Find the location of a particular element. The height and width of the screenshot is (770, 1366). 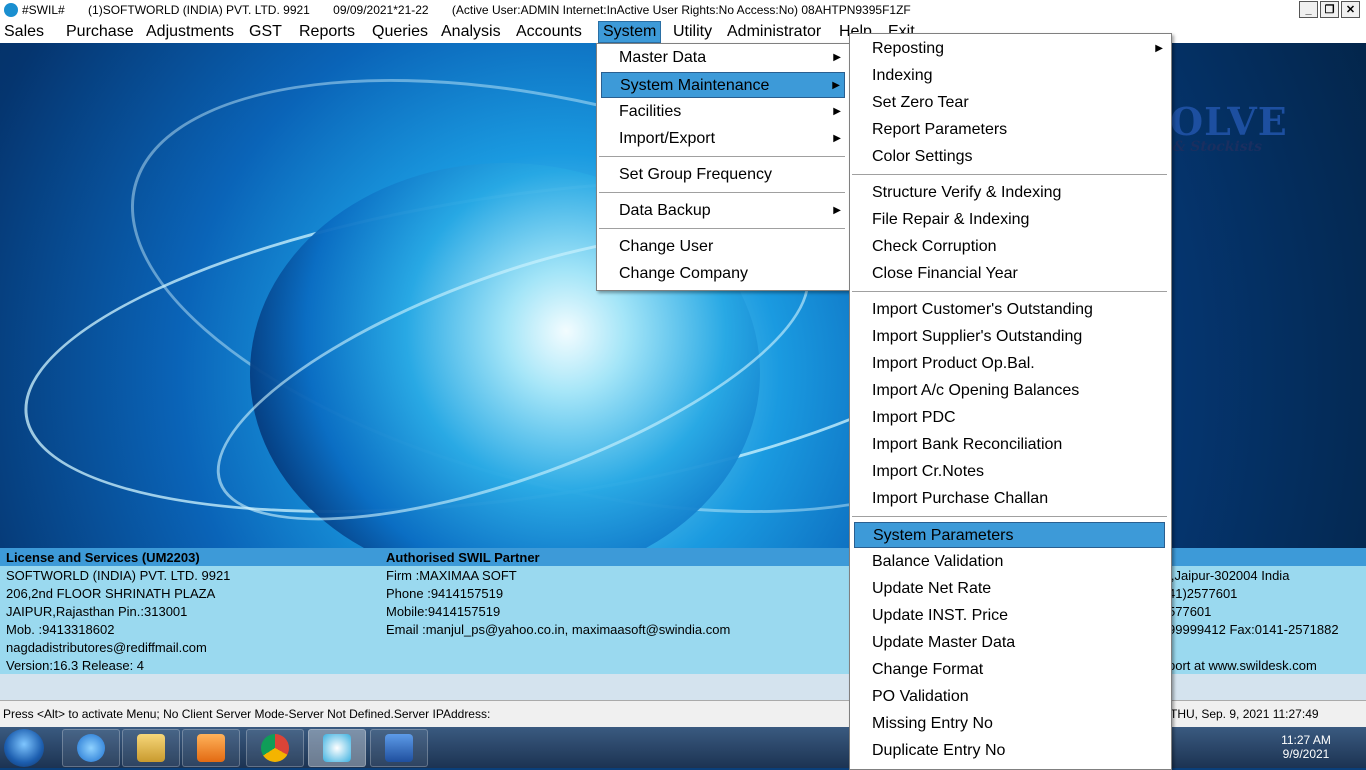

menu-item-label: Close Financial Year is located at coordinates (945, 273).